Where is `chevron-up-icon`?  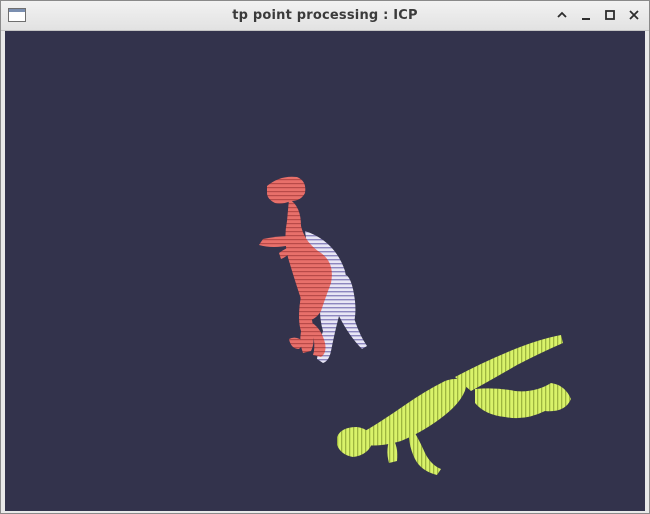
chevron-up-icon is located at coordinates (562, 15).